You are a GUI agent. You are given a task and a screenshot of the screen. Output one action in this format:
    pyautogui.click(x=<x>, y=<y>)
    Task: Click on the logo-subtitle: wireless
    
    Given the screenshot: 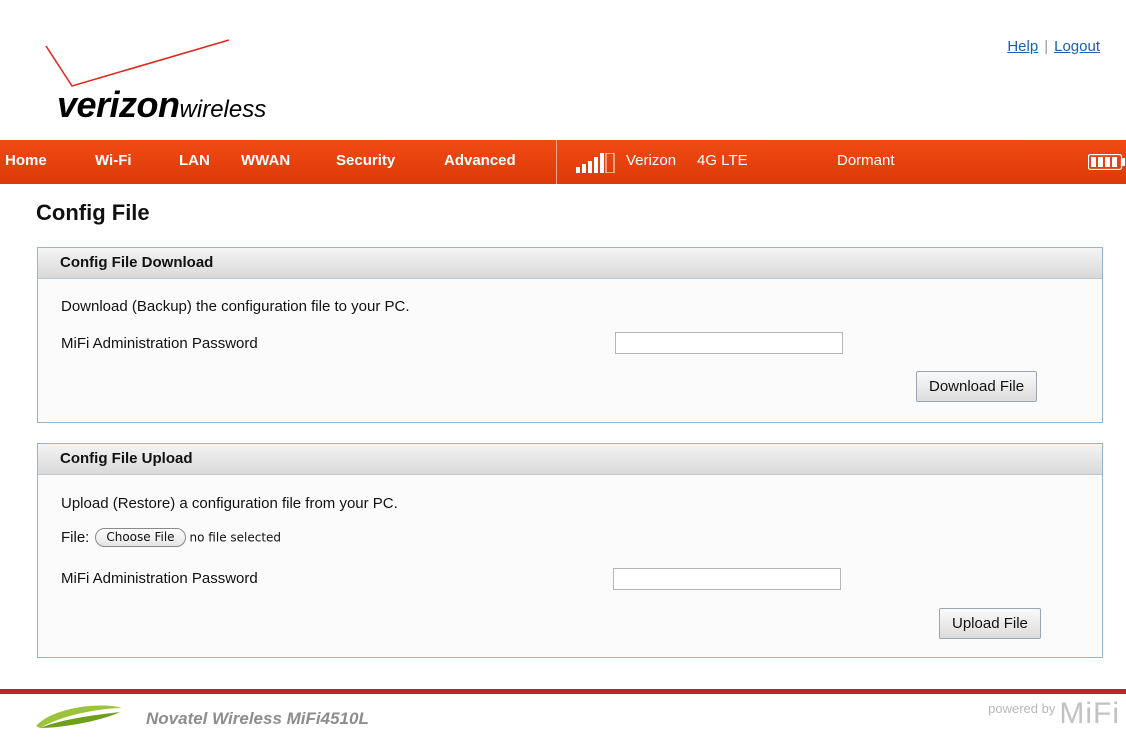 What is the action you would take?
    pyautogui.click(x=223, y=109)
    